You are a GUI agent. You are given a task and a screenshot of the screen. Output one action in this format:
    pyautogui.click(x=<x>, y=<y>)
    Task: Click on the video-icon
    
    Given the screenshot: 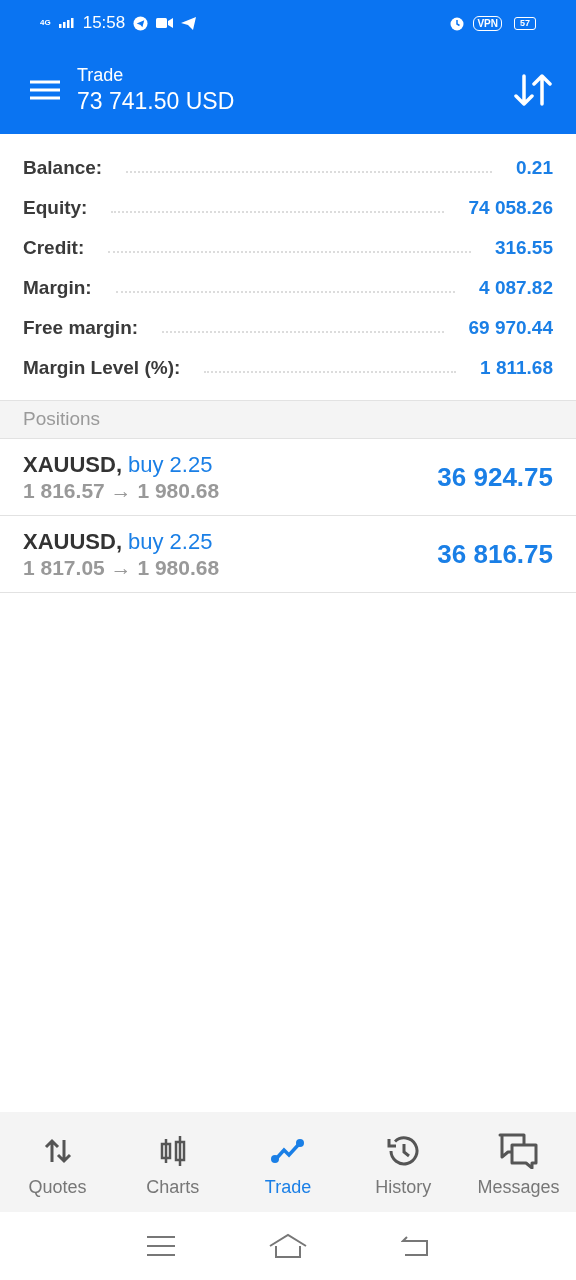 What is the action you would take?
    pyautogui.click(x=165, y=23)
    